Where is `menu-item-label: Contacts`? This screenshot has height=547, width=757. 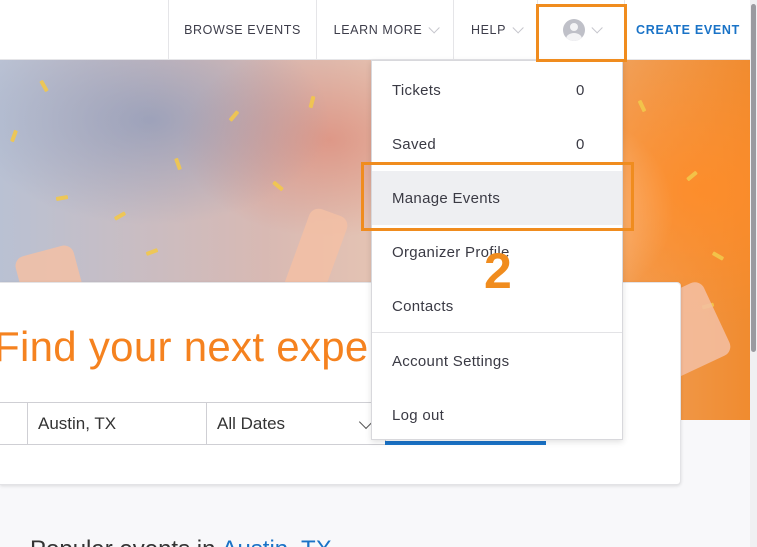
menu-item-label: Contacts is located at coordinates (423, 306).